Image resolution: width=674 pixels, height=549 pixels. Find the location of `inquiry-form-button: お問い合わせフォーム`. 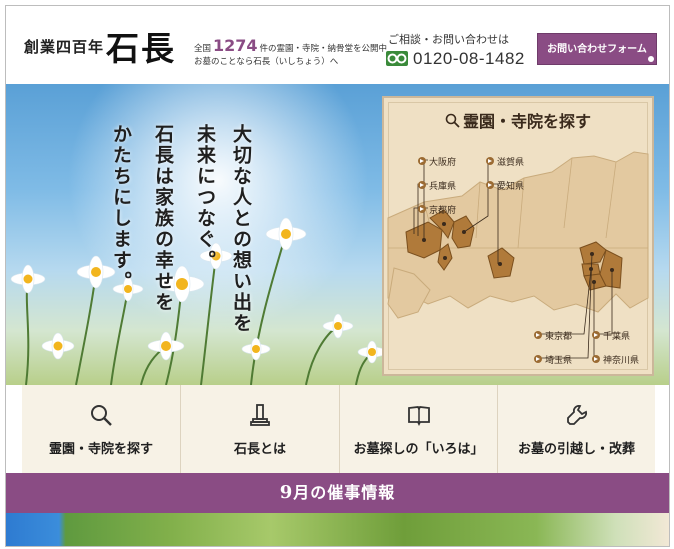

inquiry-form-button: お問い合わせフォーム is located at coordinates (597, 49).